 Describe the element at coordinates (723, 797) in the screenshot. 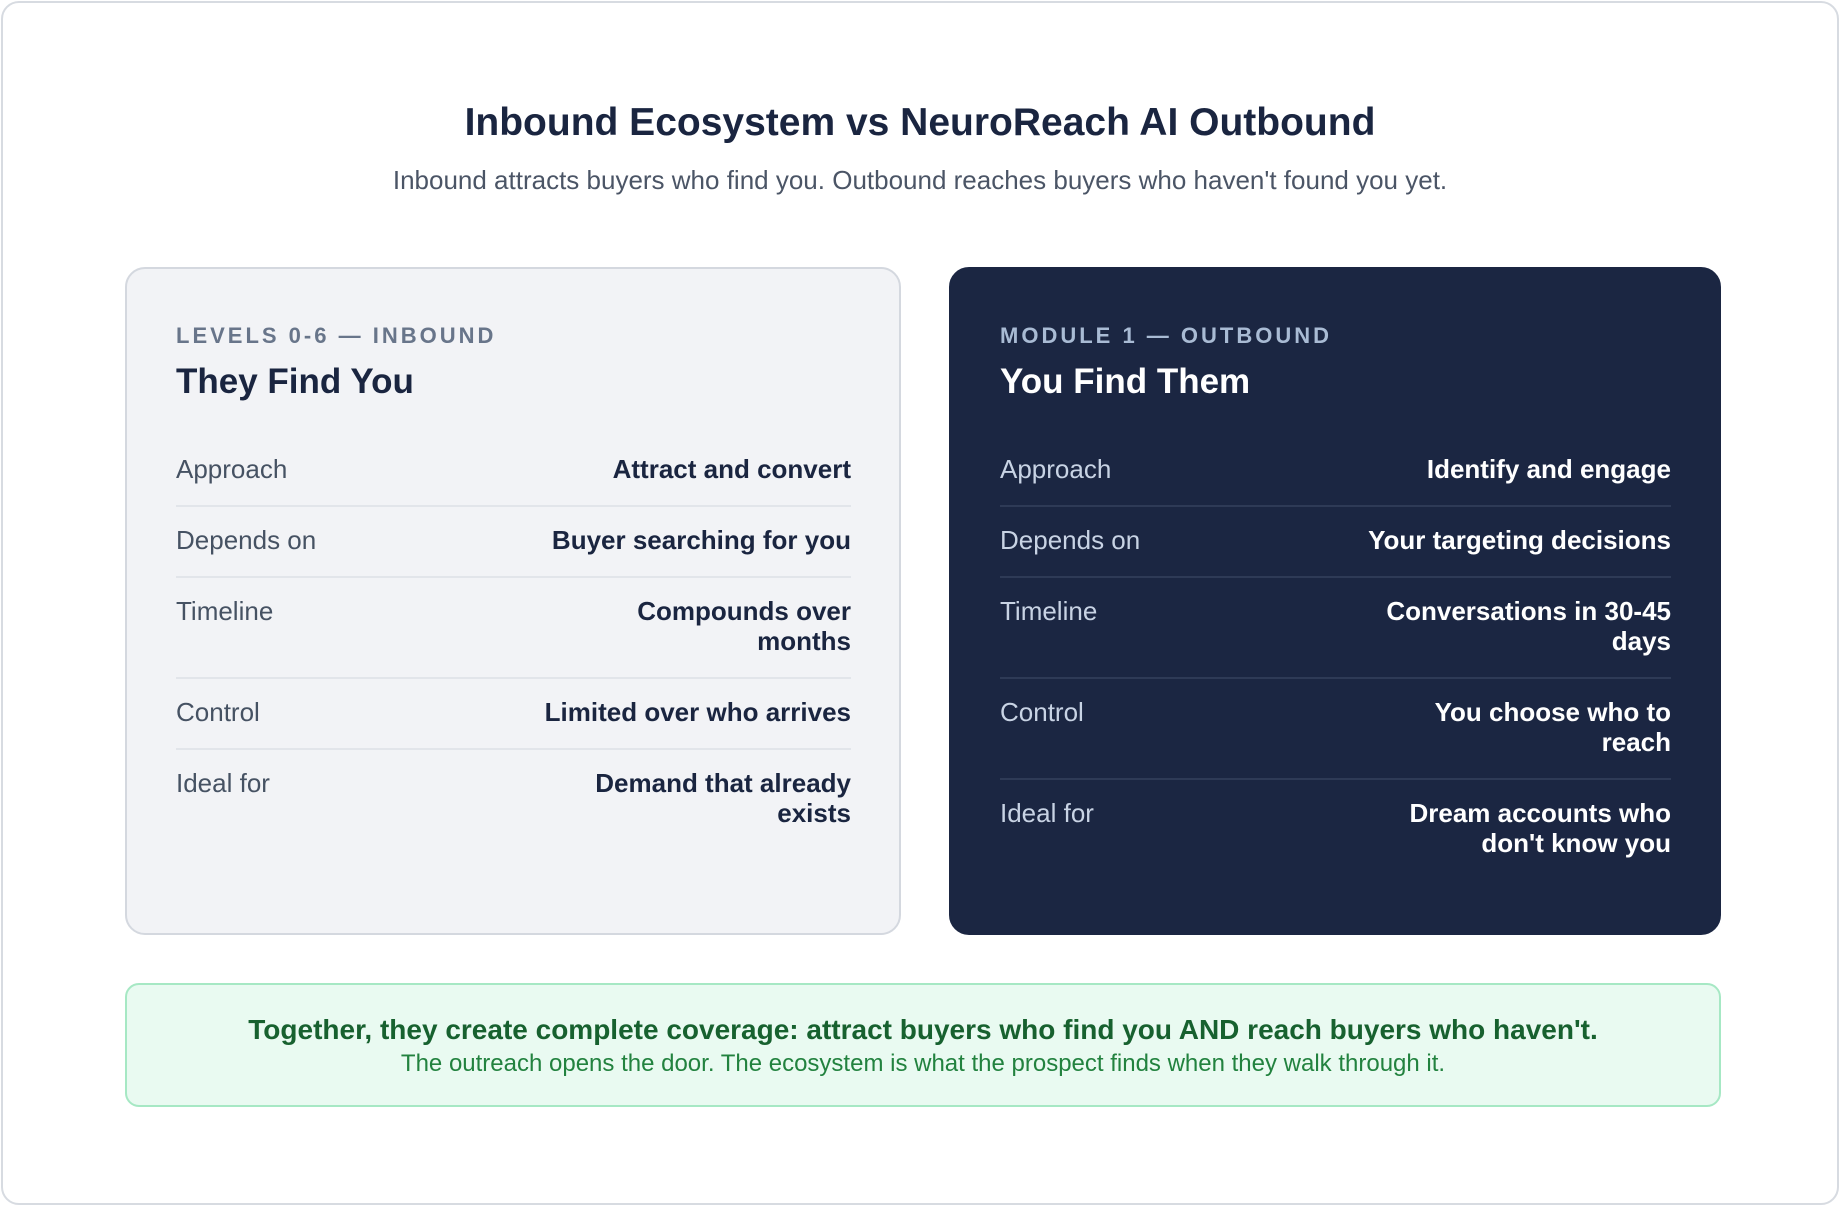

I see `row-value: Demand that already exists` at that location.